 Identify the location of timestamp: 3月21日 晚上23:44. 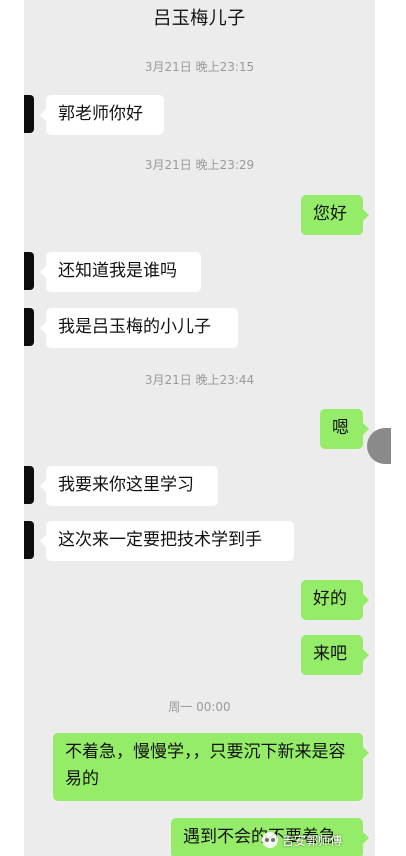
(199, 380).